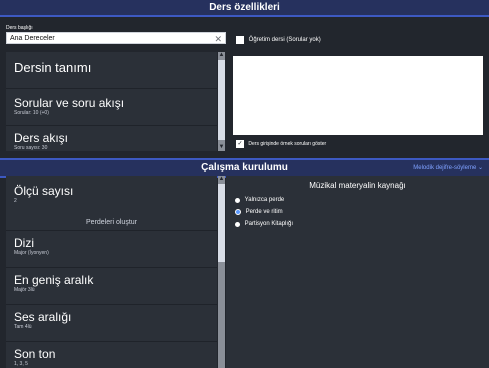 The width and height of the screenshot is (489, 368). I want to click on list-item-title: Dizi, so click(24, 243).